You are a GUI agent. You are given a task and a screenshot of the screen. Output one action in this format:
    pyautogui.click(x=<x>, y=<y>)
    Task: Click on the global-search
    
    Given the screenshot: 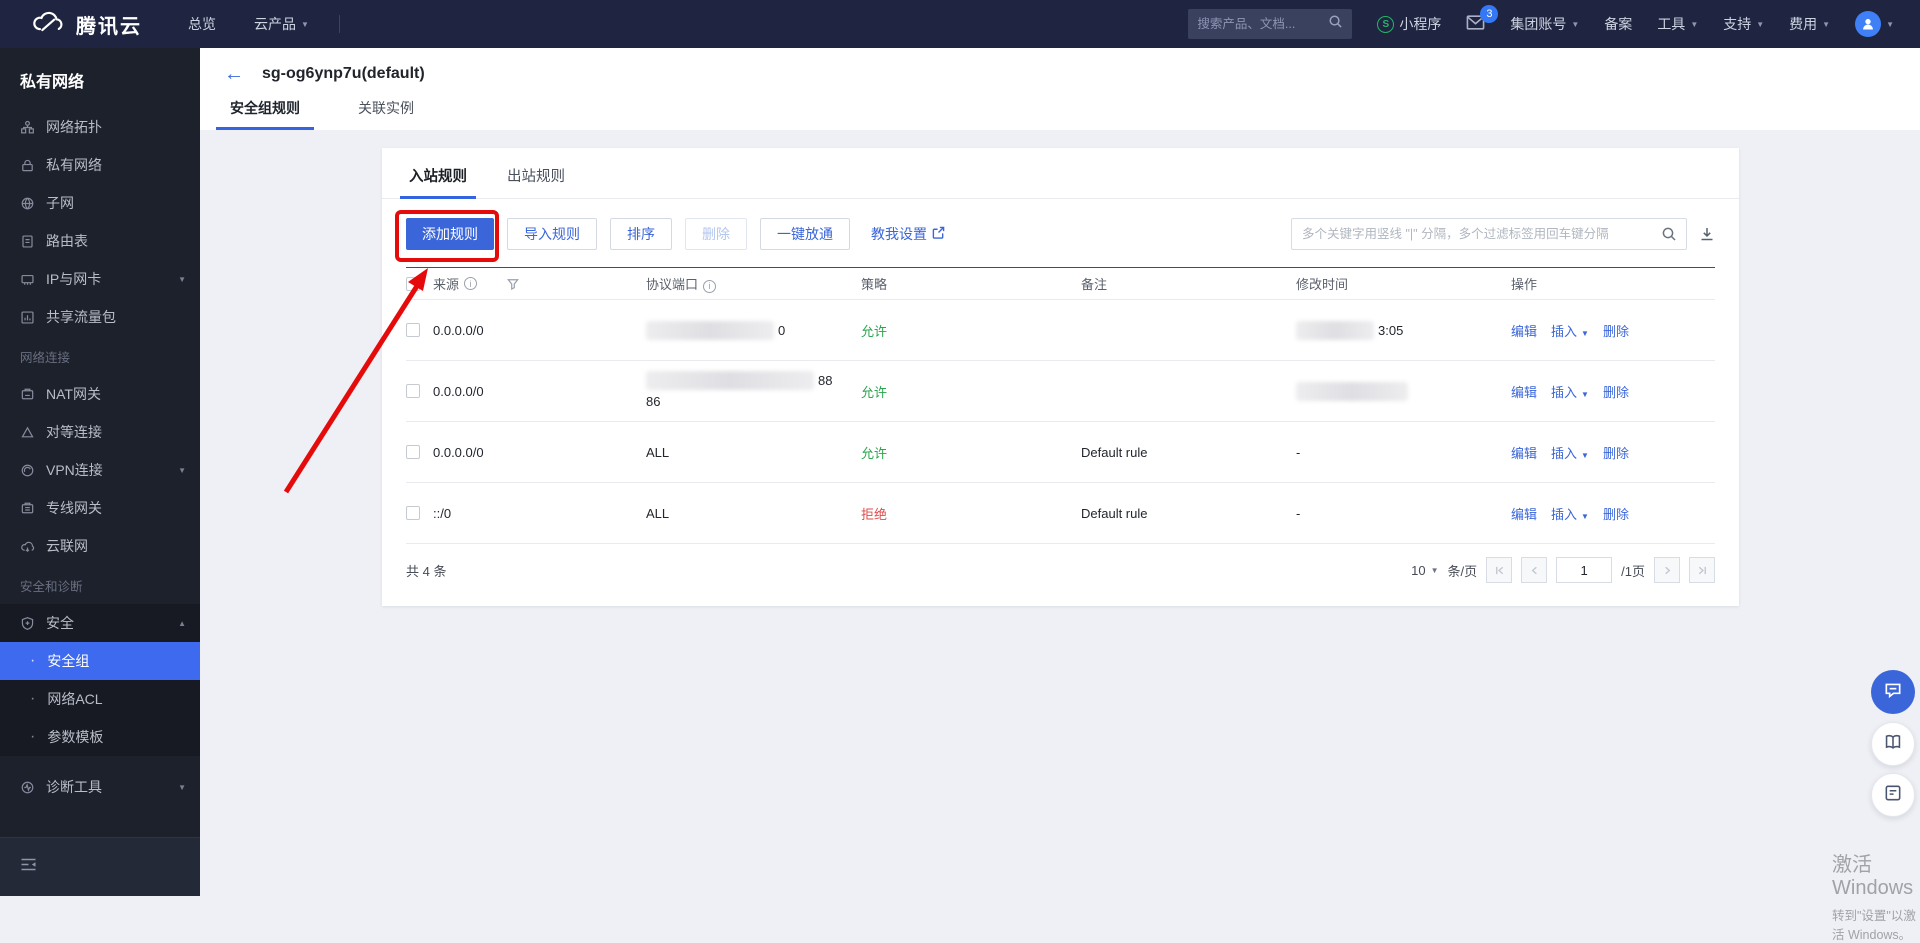 What is the action you would take?
    pyautogui.click(x=1270, y=24)
    